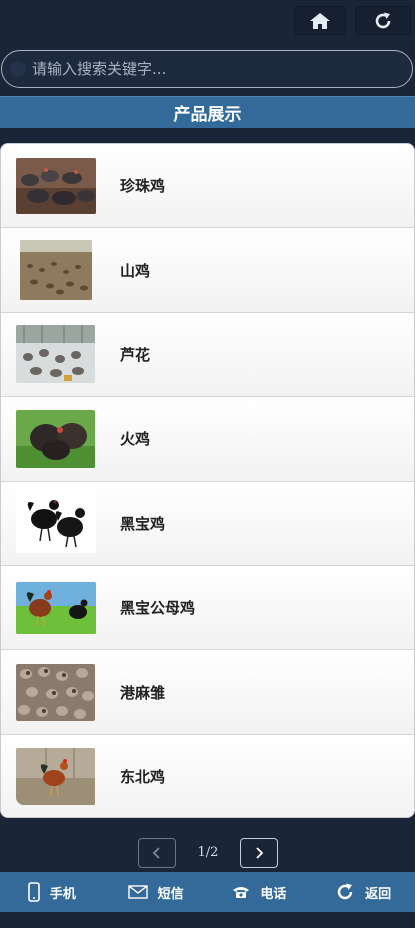  Describe the element at coordinates (207, 608) in the screenshot. I see `list-item: 黑宝公母鸡` at that location.